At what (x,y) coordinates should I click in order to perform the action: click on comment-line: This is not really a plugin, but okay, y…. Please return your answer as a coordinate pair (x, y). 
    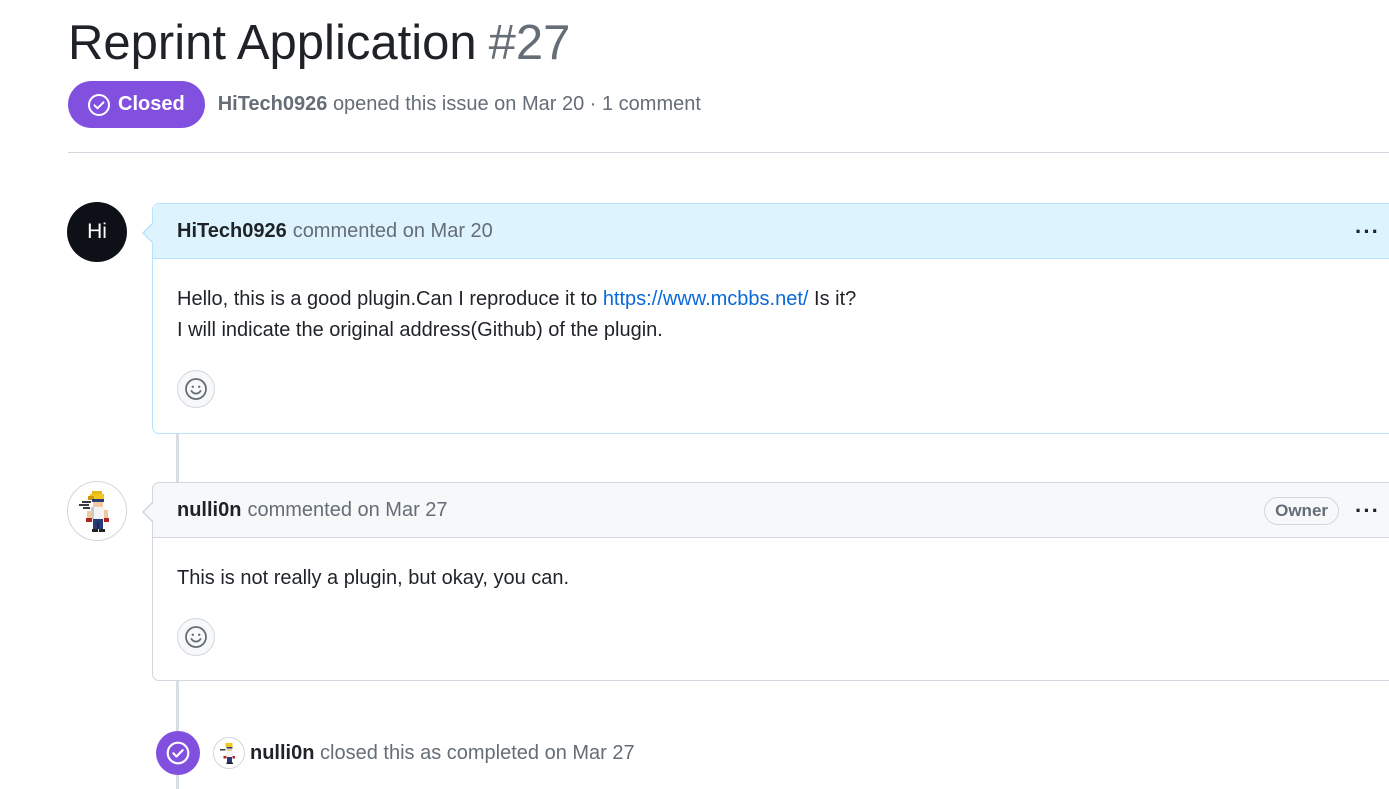
    Looking at the image, I should click on (373, 578).